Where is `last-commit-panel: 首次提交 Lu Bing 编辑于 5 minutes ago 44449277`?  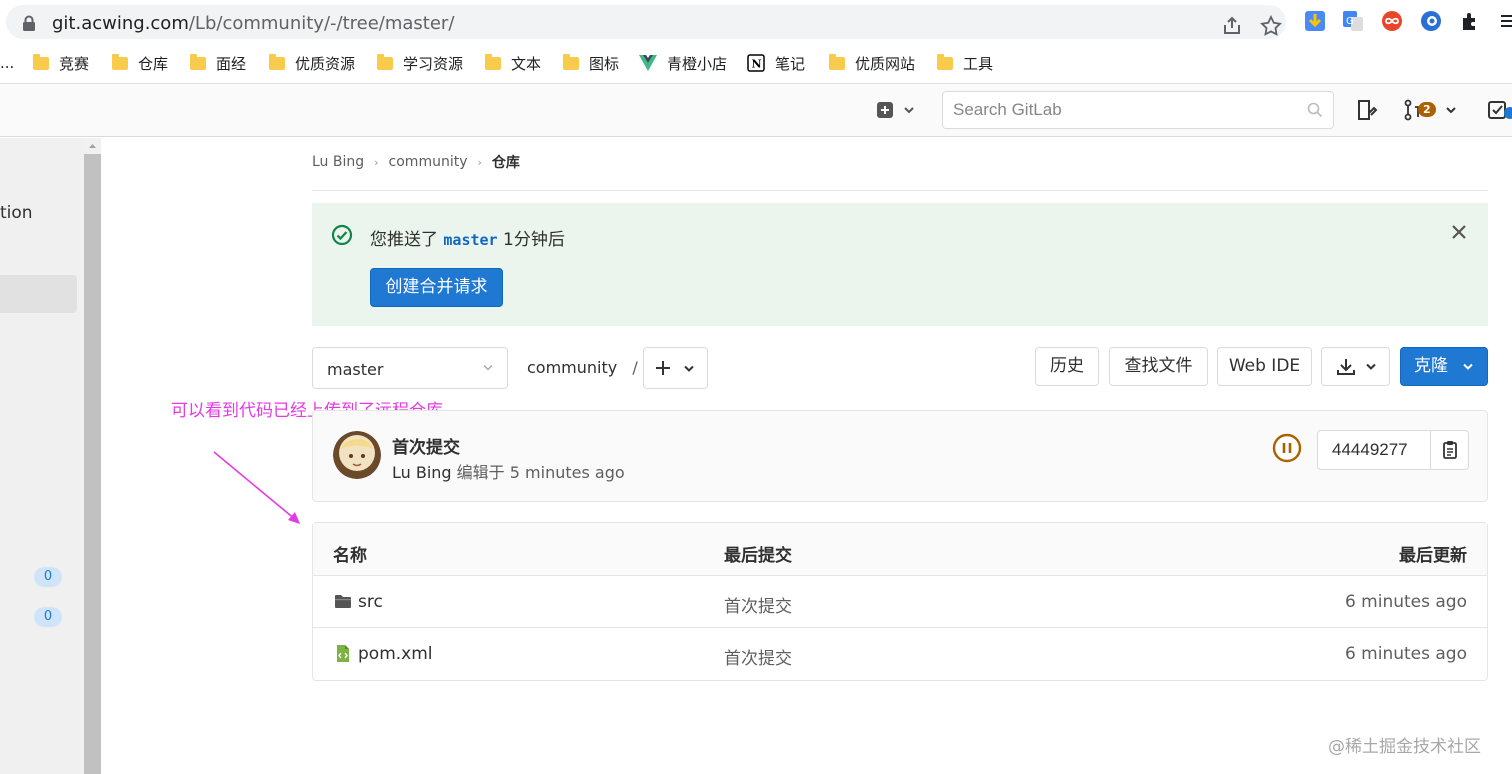
last-commit-panel: 首次提交 Lu Bing 编辑于 5 minutes ago 44449277 is located at coordinates (900, 456).